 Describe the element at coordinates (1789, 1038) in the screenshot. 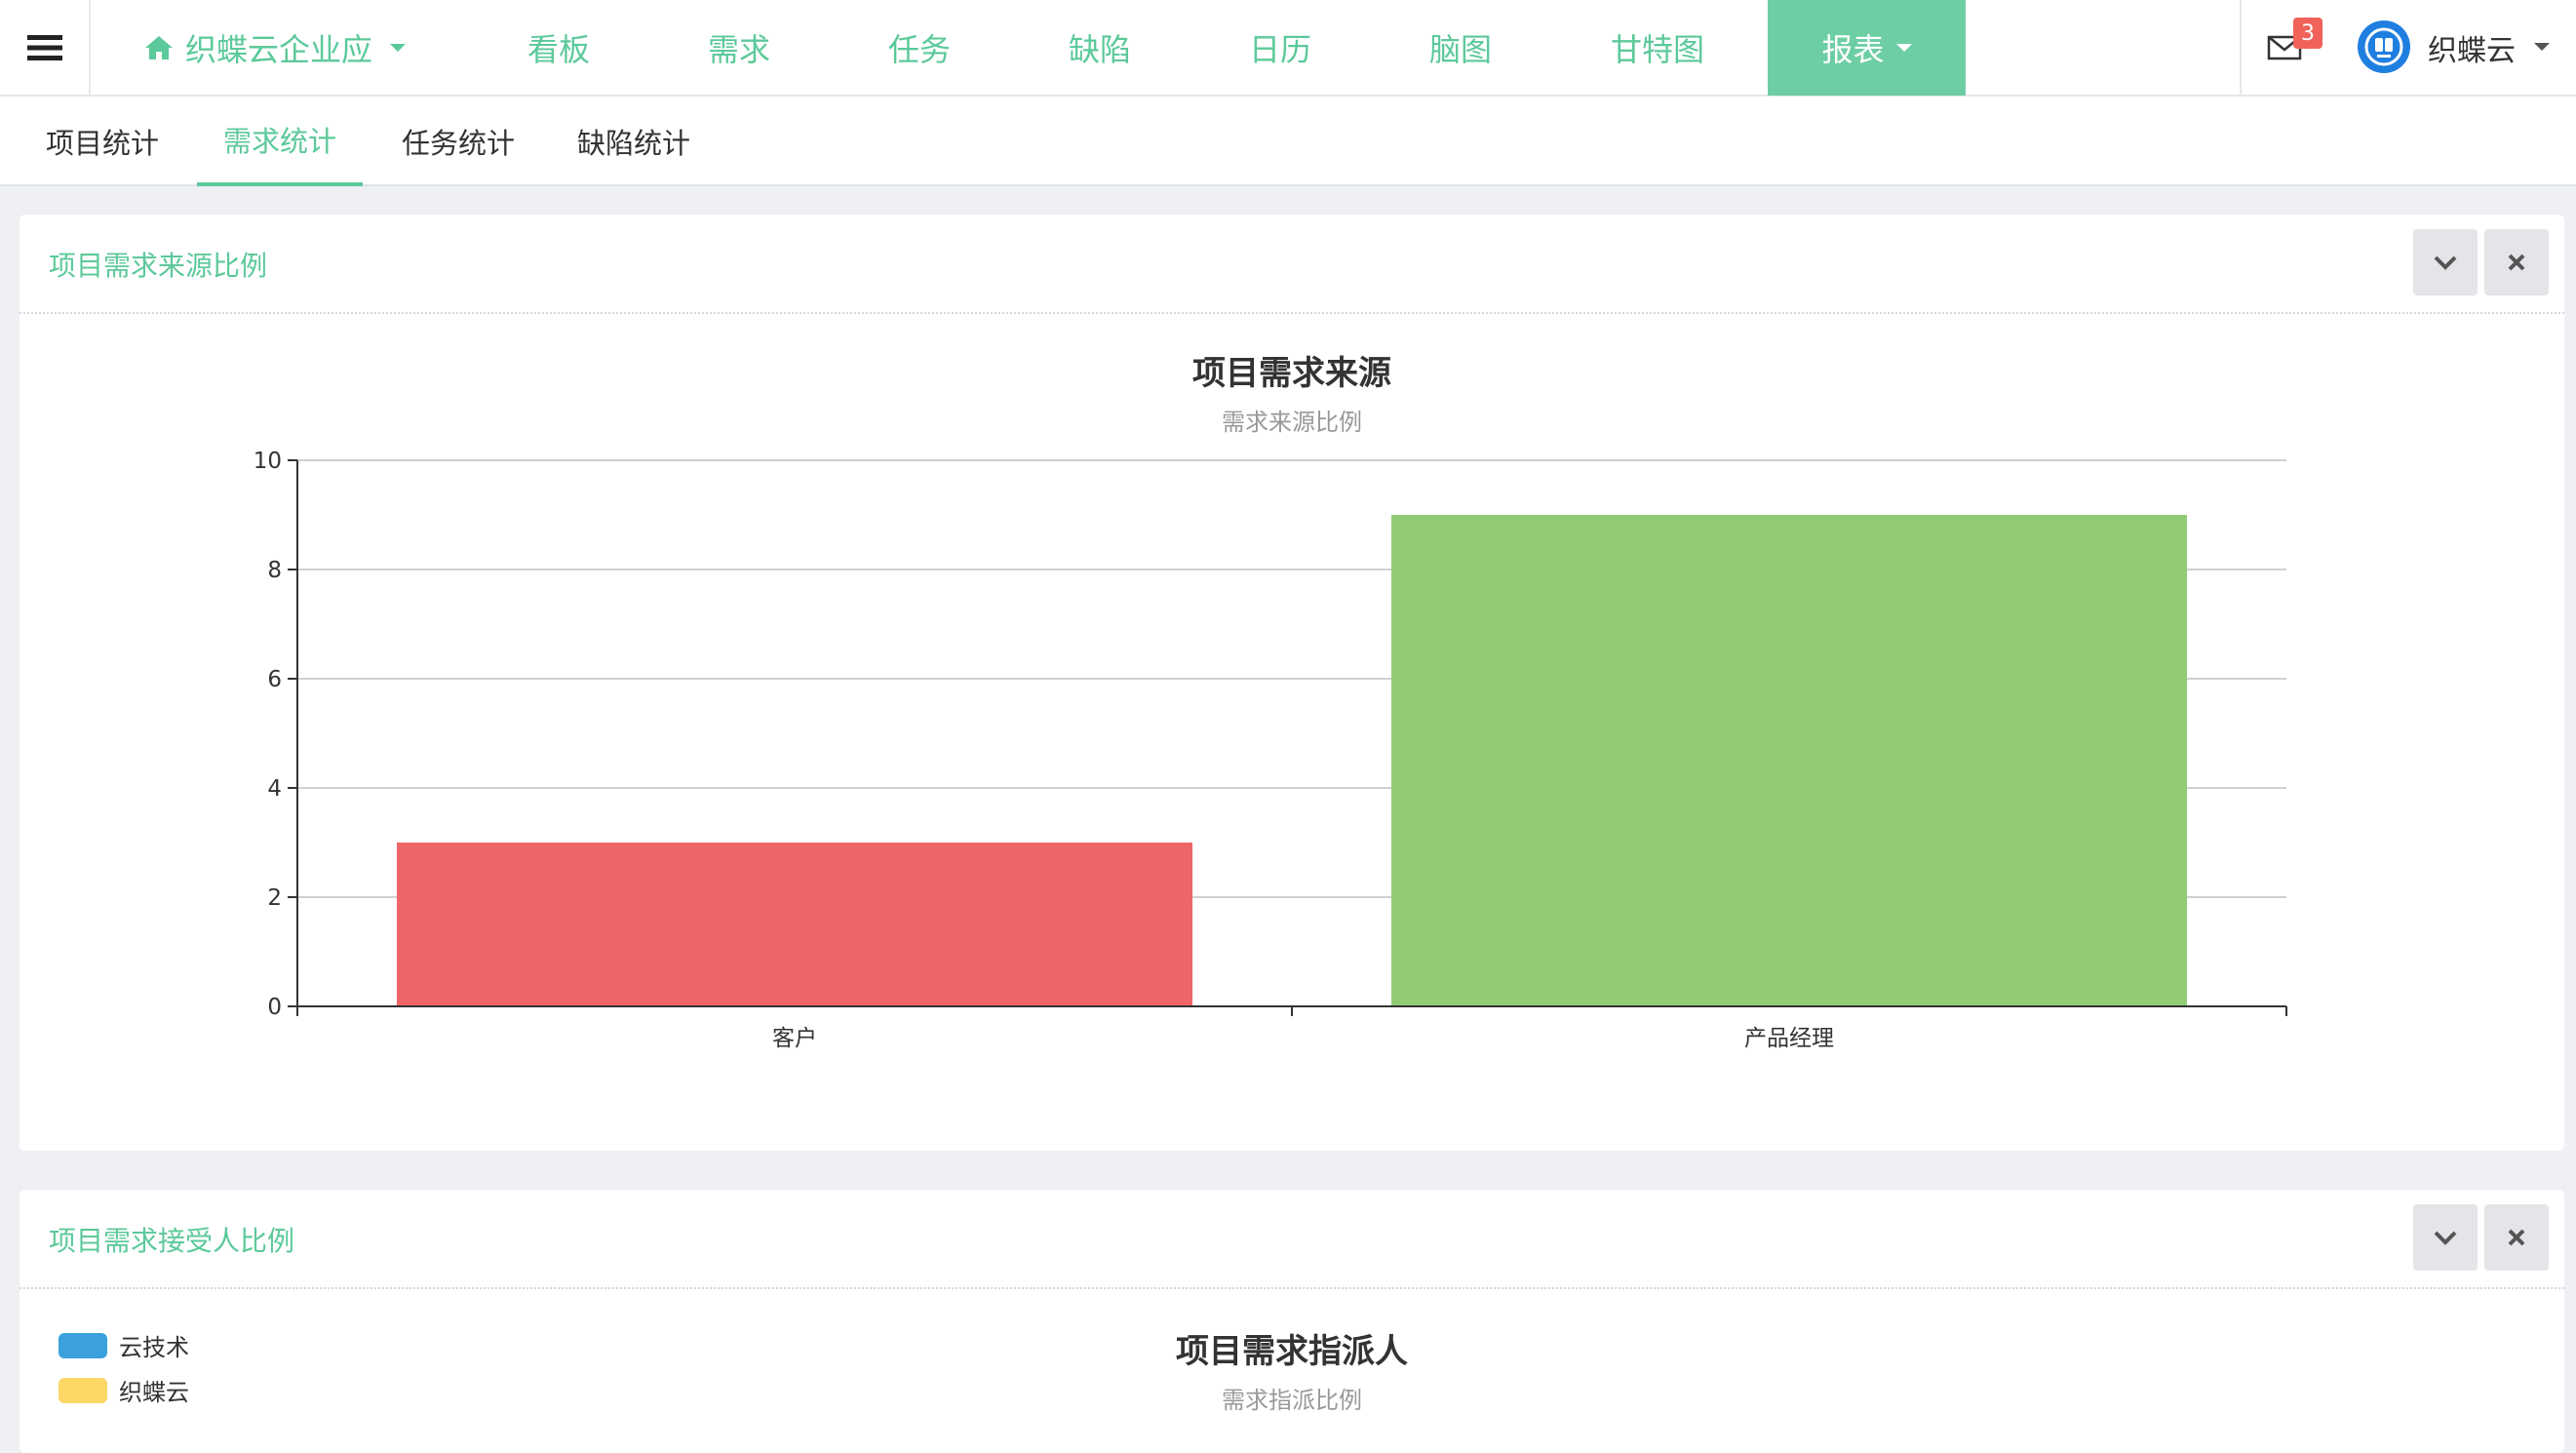

I see `x-tick-label: 产品经理` at that location.